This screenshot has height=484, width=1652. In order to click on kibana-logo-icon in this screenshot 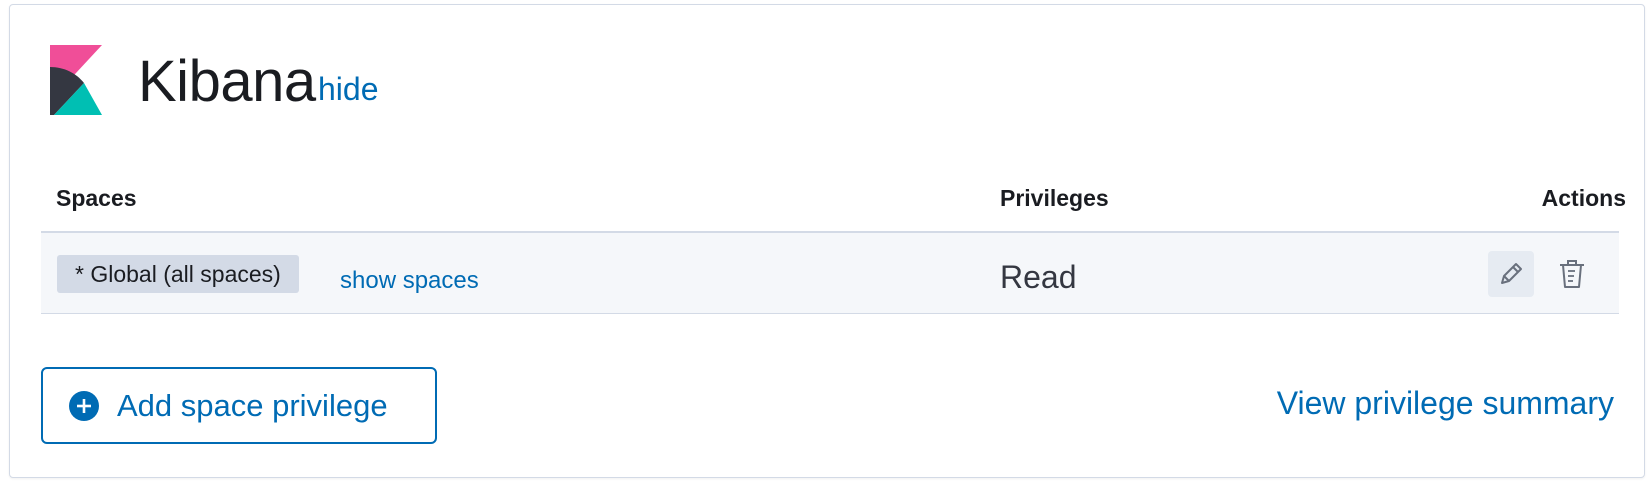, I will do `click(76, 80)`.